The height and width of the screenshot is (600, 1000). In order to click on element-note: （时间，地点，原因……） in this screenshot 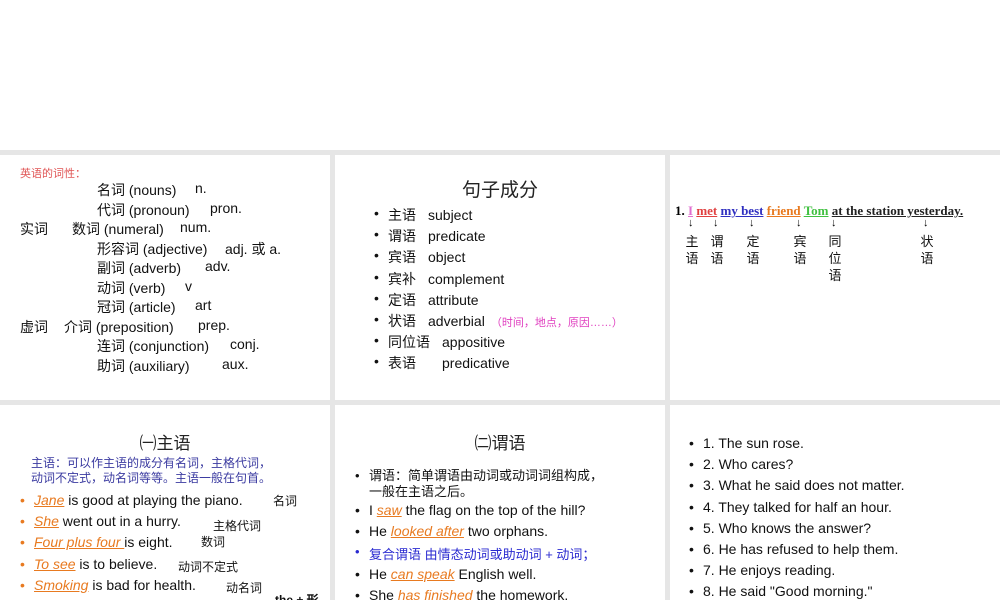, I will do `click(556, 322)`.